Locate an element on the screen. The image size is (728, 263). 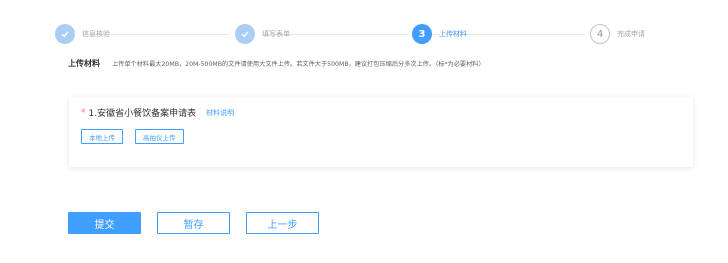
step-complete: 4 完成申请 is located at coordinates (617, 34).